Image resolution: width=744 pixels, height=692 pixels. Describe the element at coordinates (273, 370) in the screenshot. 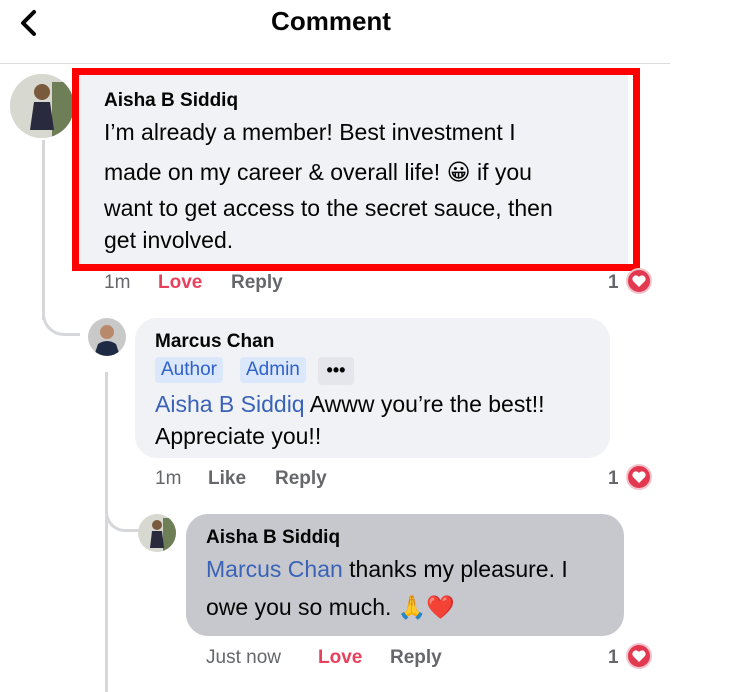

I see `admin-badge: Admin` at that location.